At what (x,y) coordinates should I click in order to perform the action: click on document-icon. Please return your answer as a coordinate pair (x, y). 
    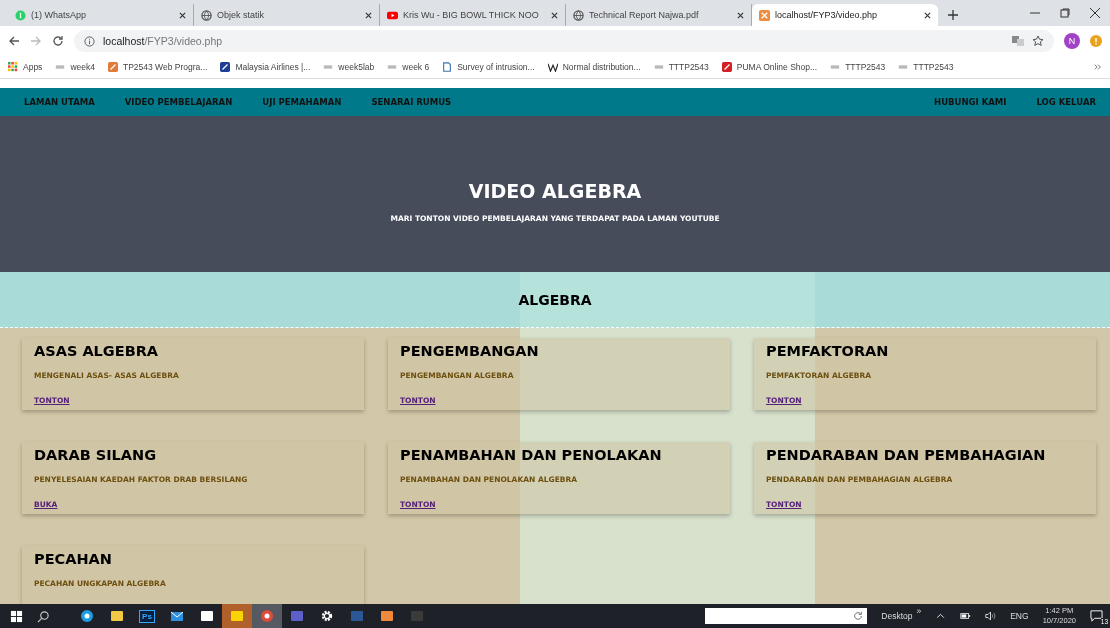
    Looking at the image, I should click on (447, 67).